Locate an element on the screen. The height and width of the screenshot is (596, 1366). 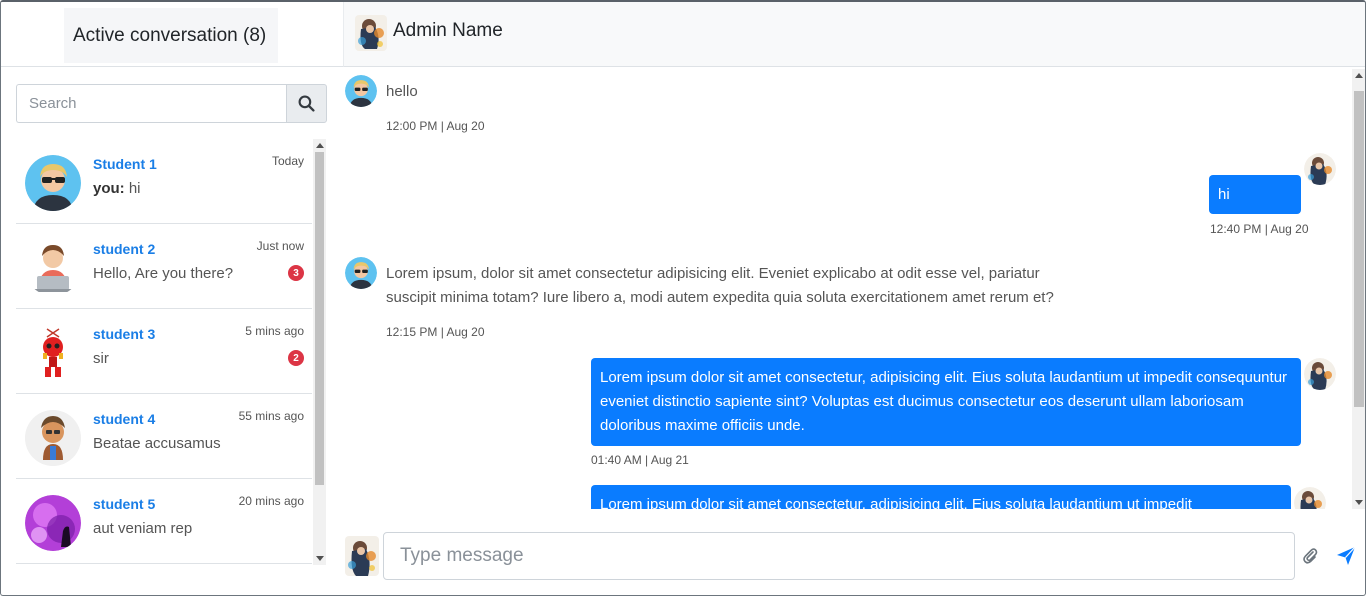
conversation-name: student 2 is located at coordinates (124, 249).